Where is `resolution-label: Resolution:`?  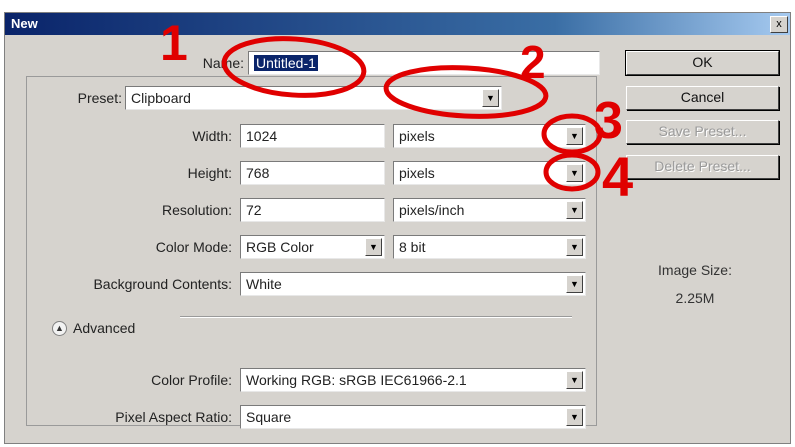
resolution-label: Resolution: is located at coordinates (196, 210).